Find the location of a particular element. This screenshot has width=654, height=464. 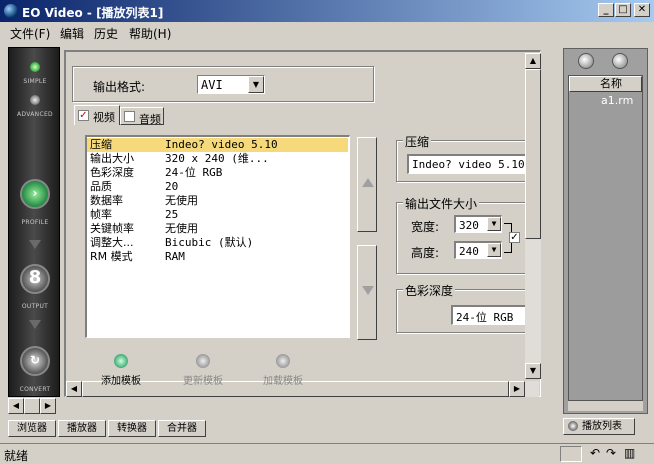

close-button: ✕ is located at coordinates (642, 10).